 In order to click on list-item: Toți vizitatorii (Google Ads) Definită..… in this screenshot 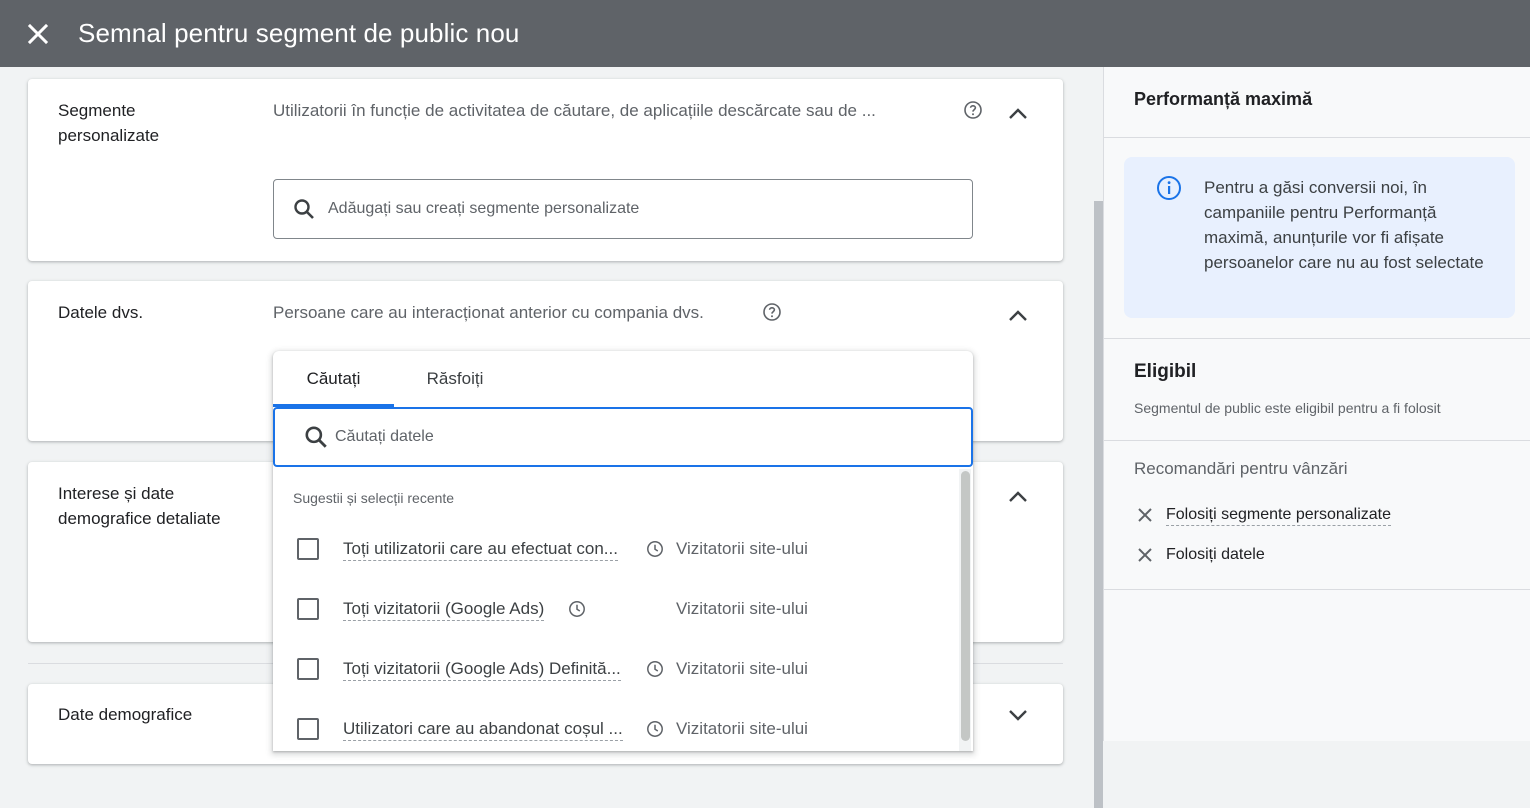, I will do `click(616, 669)`.